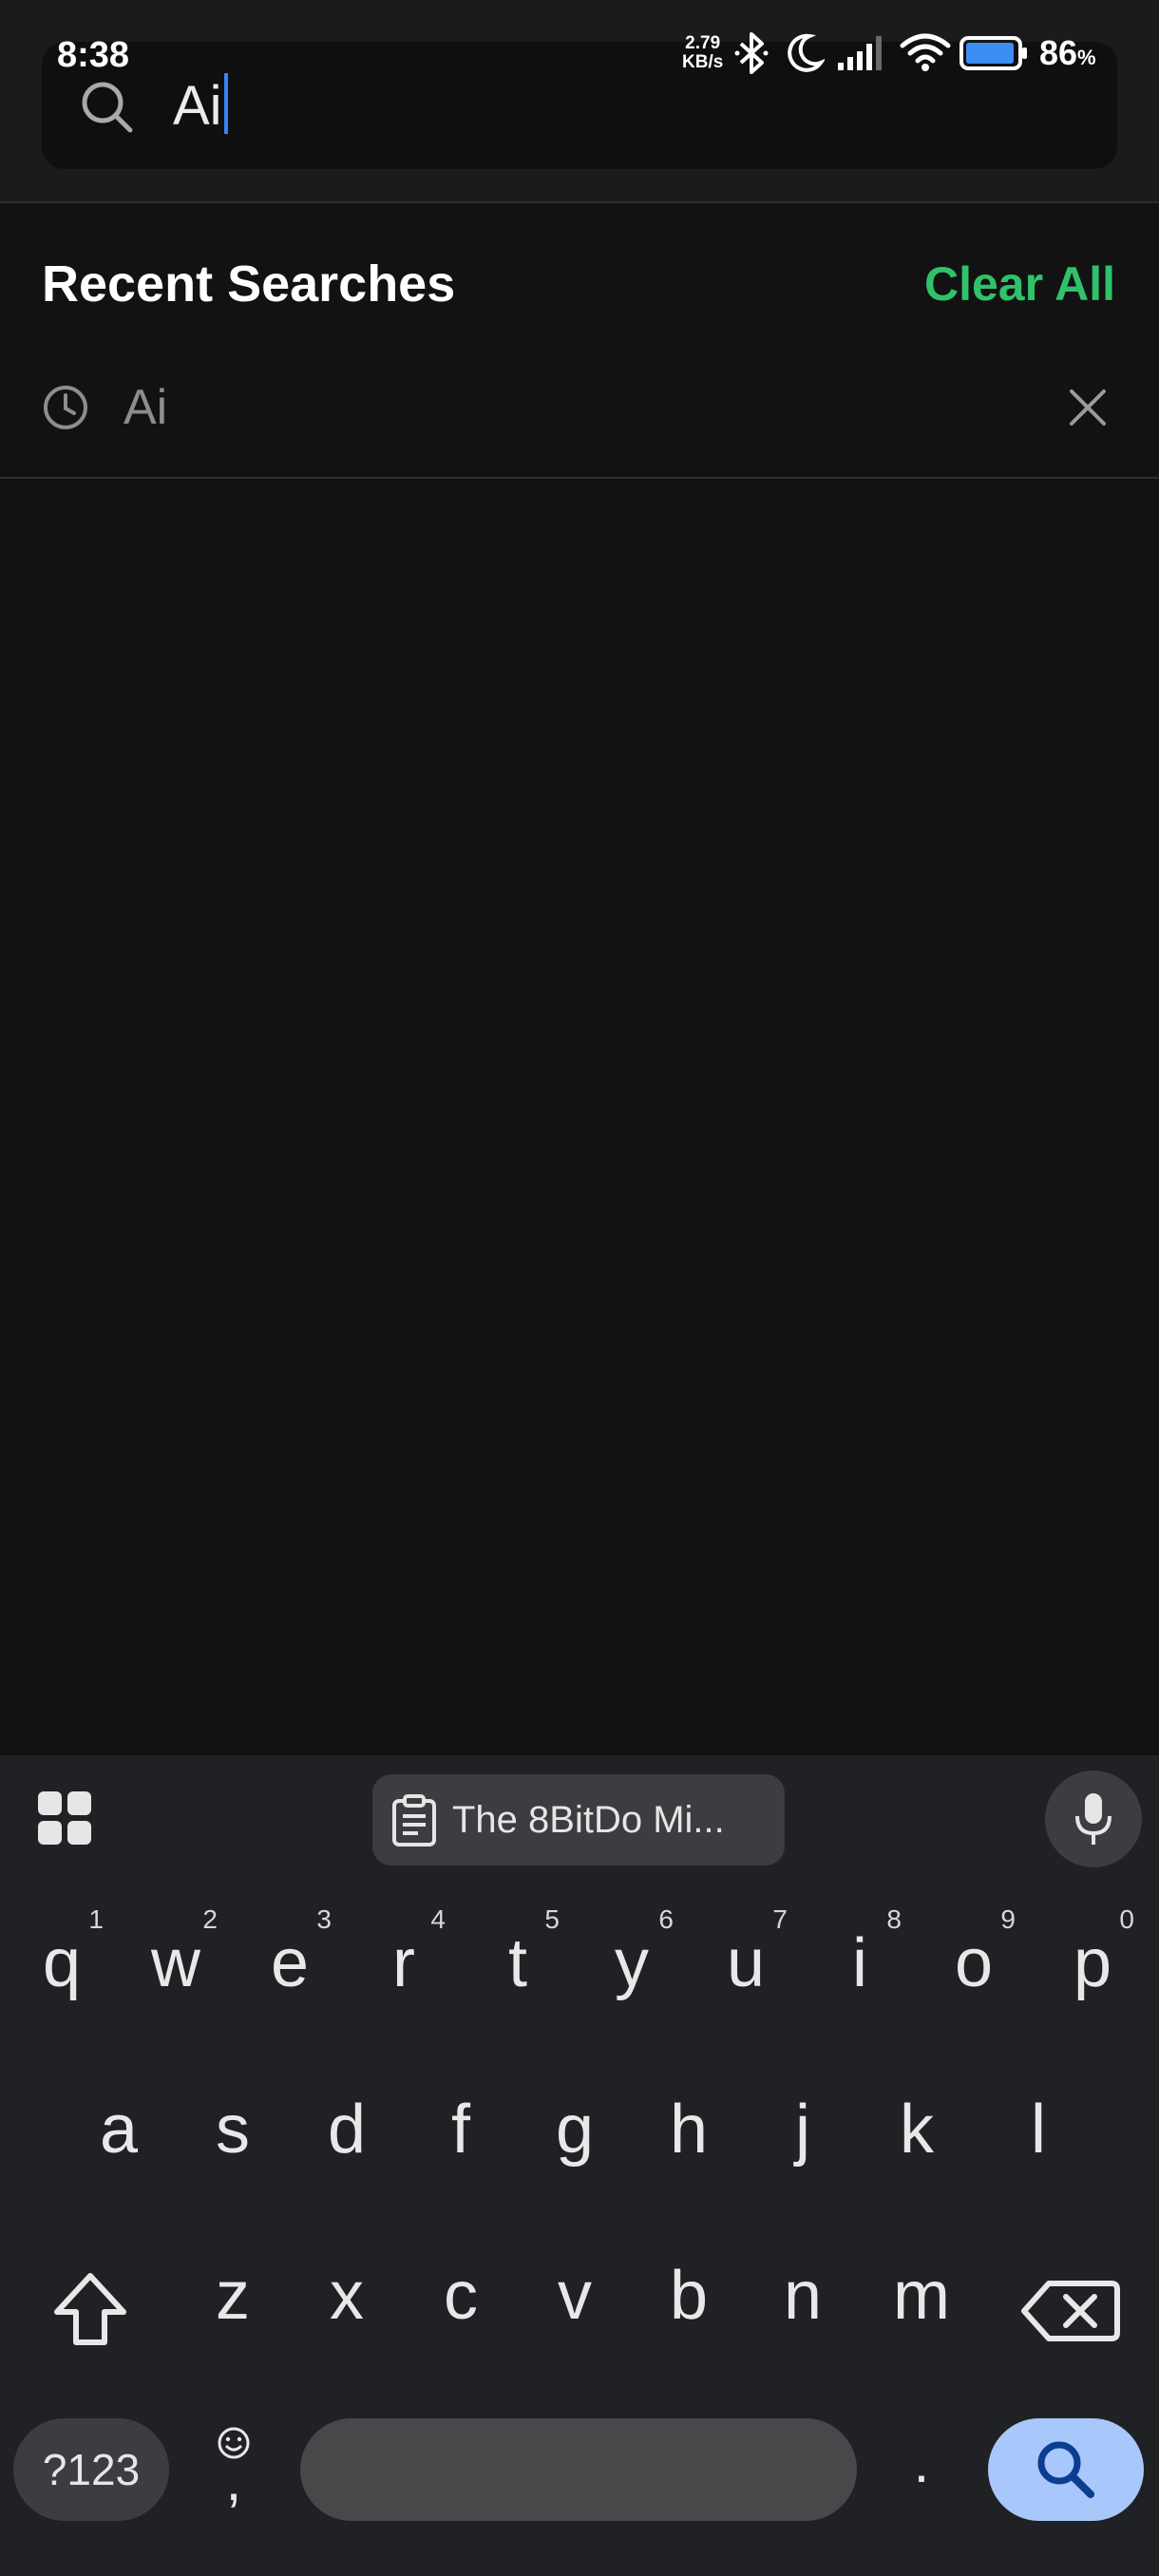 The width and height of the screenshot is (1159, 2576). What do you see at coordinates (64, 1818) in the screenshot?
I see `apps-grid-icon` at bounding box center [64, 1818].